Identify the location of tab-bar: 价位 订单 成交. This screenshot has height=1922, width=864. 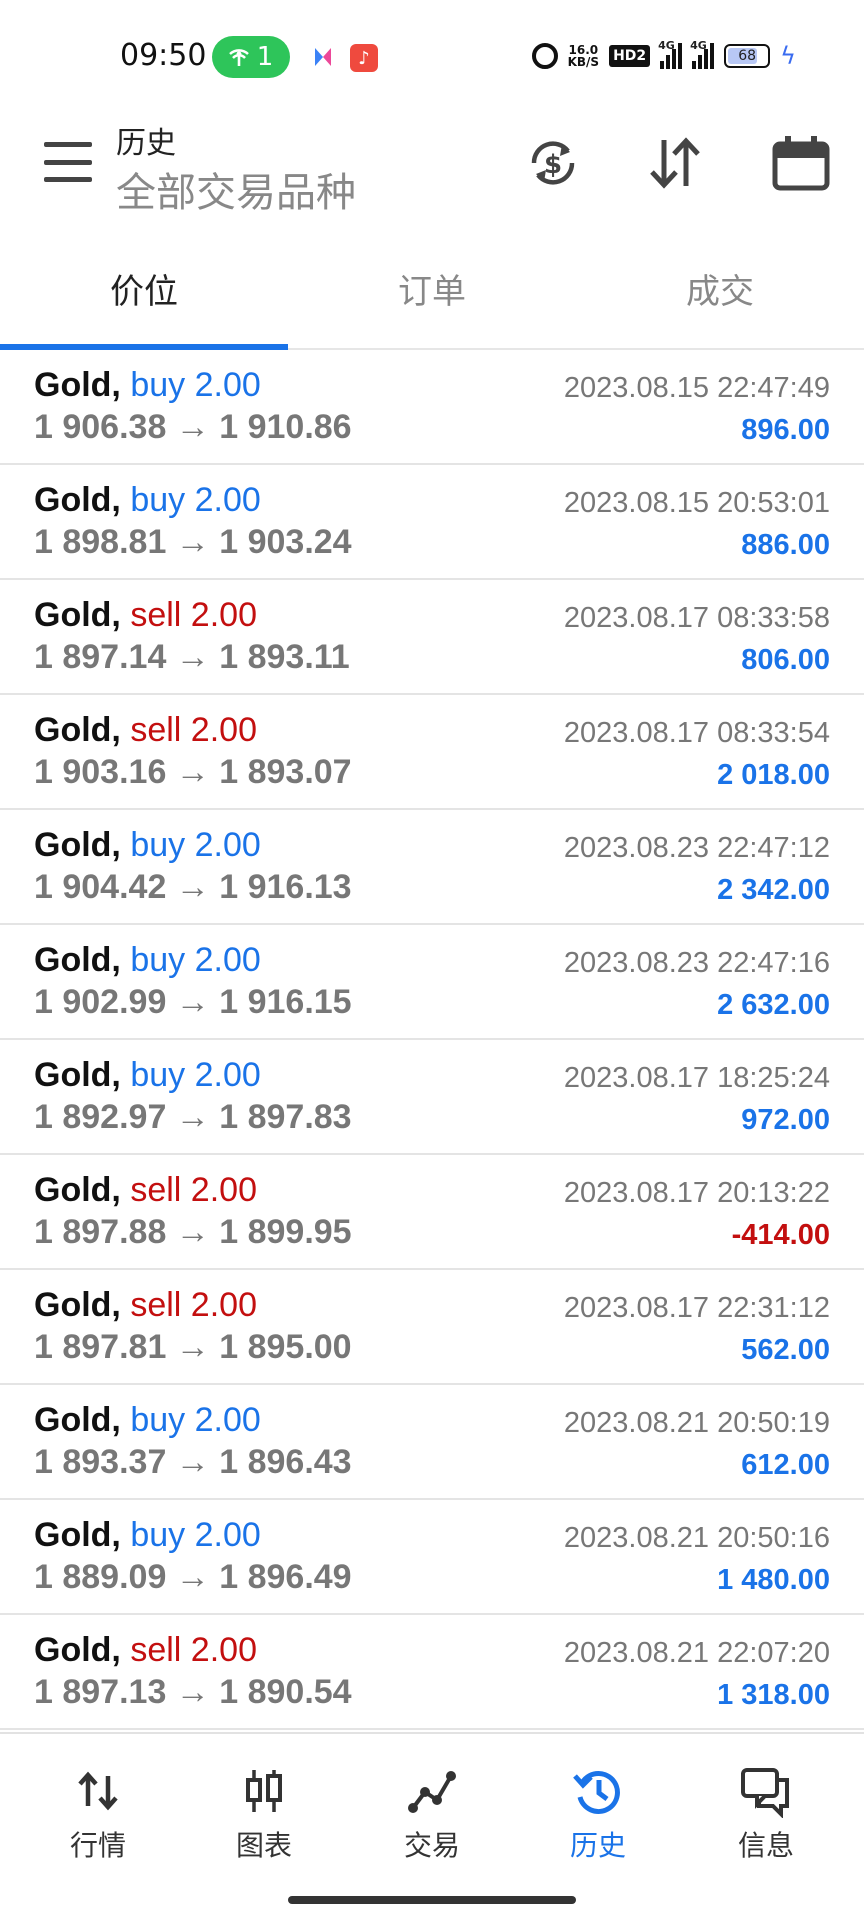
(432, 290).